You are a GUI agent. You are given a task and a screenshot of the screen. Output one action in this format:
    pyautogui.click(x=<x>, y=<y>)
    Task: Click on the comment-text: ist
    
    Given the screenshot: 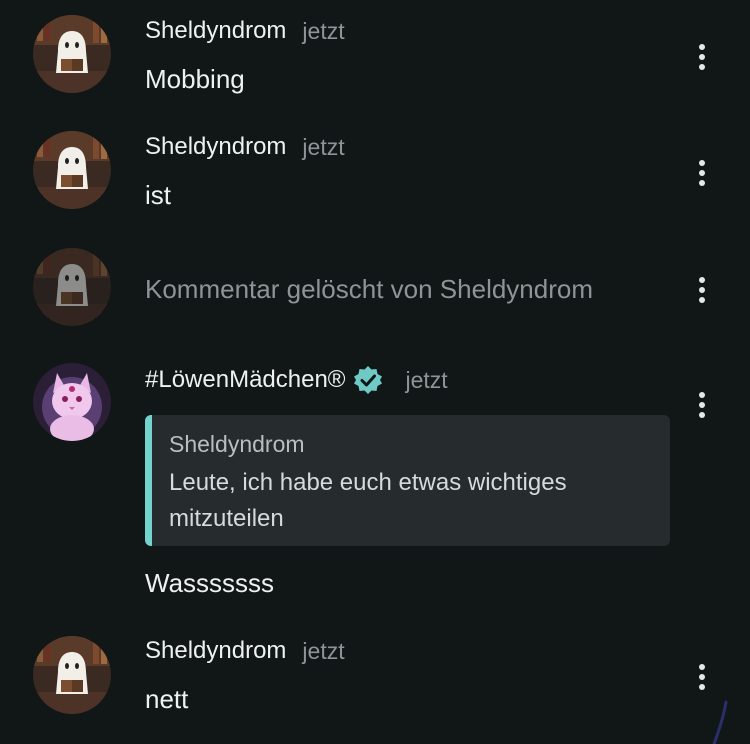 What is the action you would take?
    pyautogui.click(x=158, y=195)
    